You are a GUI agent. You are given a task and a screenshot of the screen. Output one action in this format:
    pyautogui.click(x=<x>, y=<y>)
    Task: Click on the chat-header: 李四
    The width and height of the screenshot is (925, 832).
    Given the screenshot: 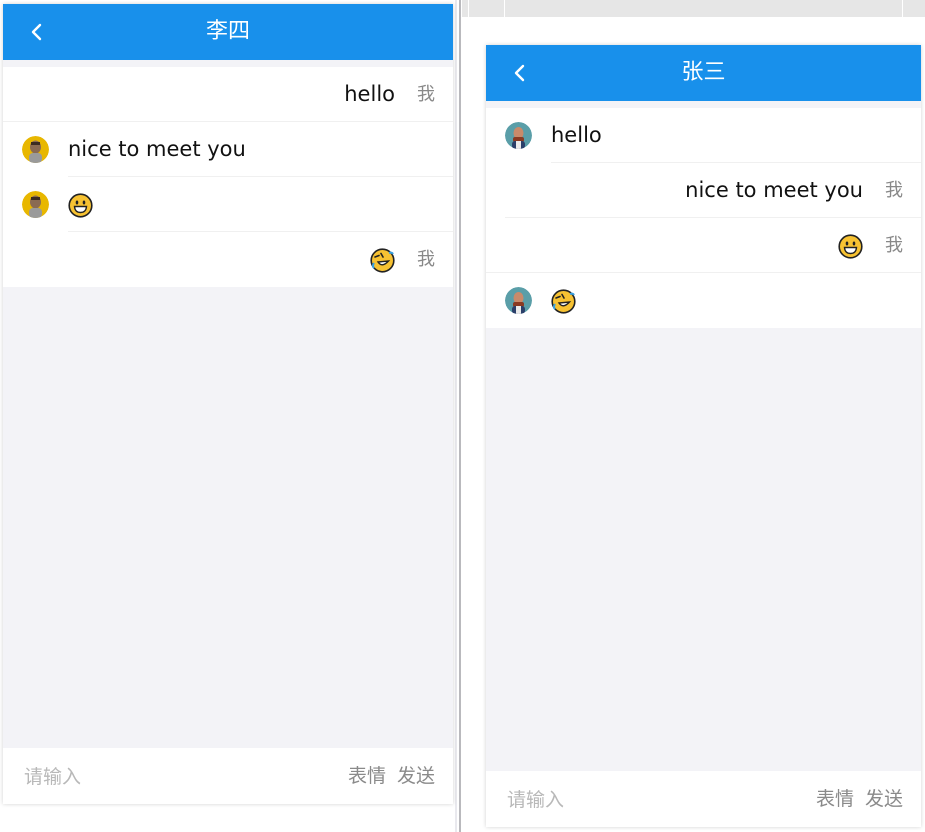 What is the action you would take?
    pyautogui.click(x=228, y=32)
    